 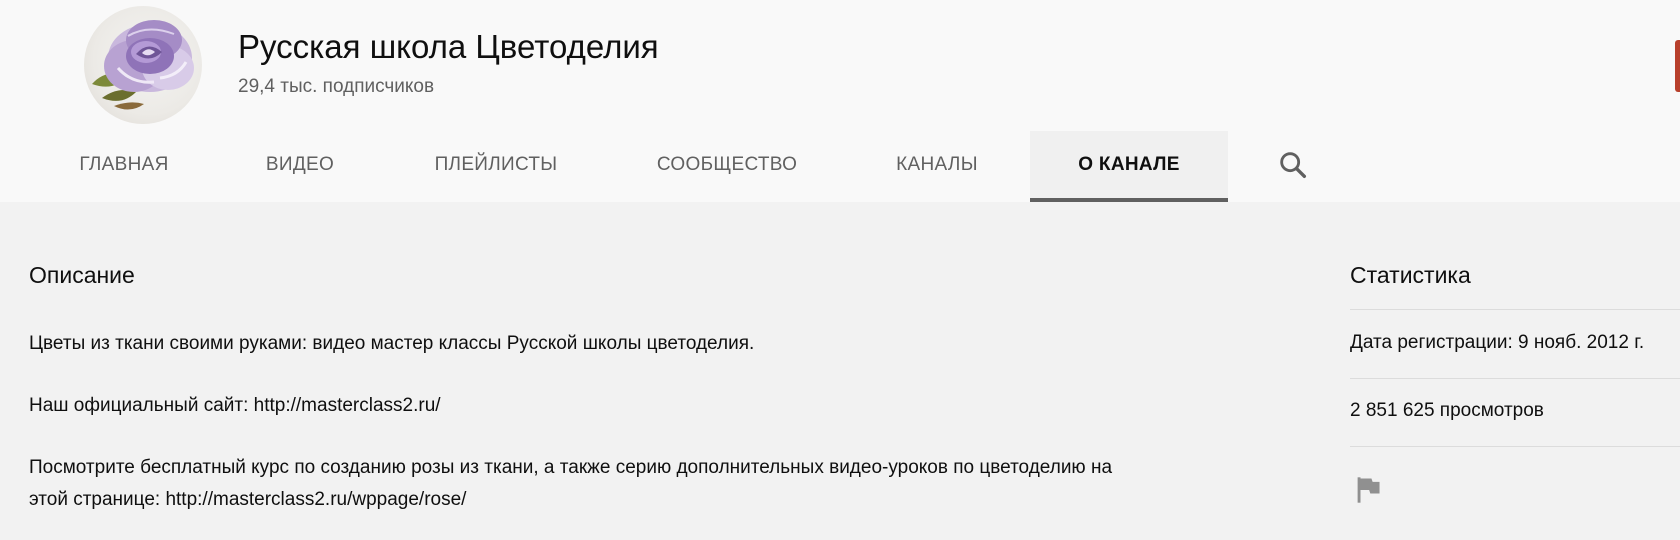 I want to click on channel-search-button, so click(x=1293, y=165).